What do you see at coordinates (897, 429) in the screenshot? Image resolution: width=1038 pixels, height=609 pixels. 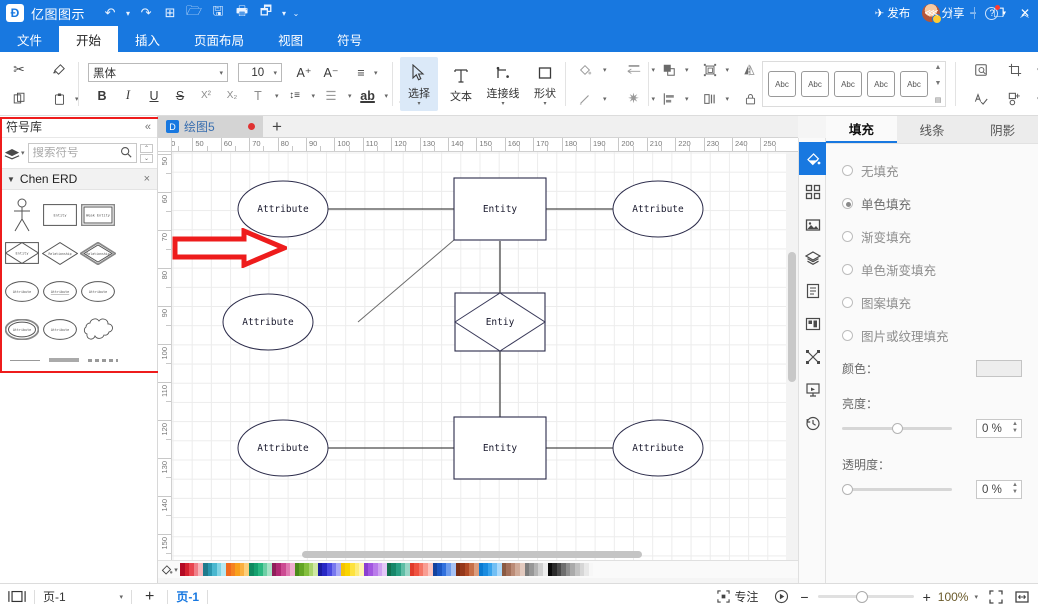 I see `brightness-slider` at bounding box center [897, 429].